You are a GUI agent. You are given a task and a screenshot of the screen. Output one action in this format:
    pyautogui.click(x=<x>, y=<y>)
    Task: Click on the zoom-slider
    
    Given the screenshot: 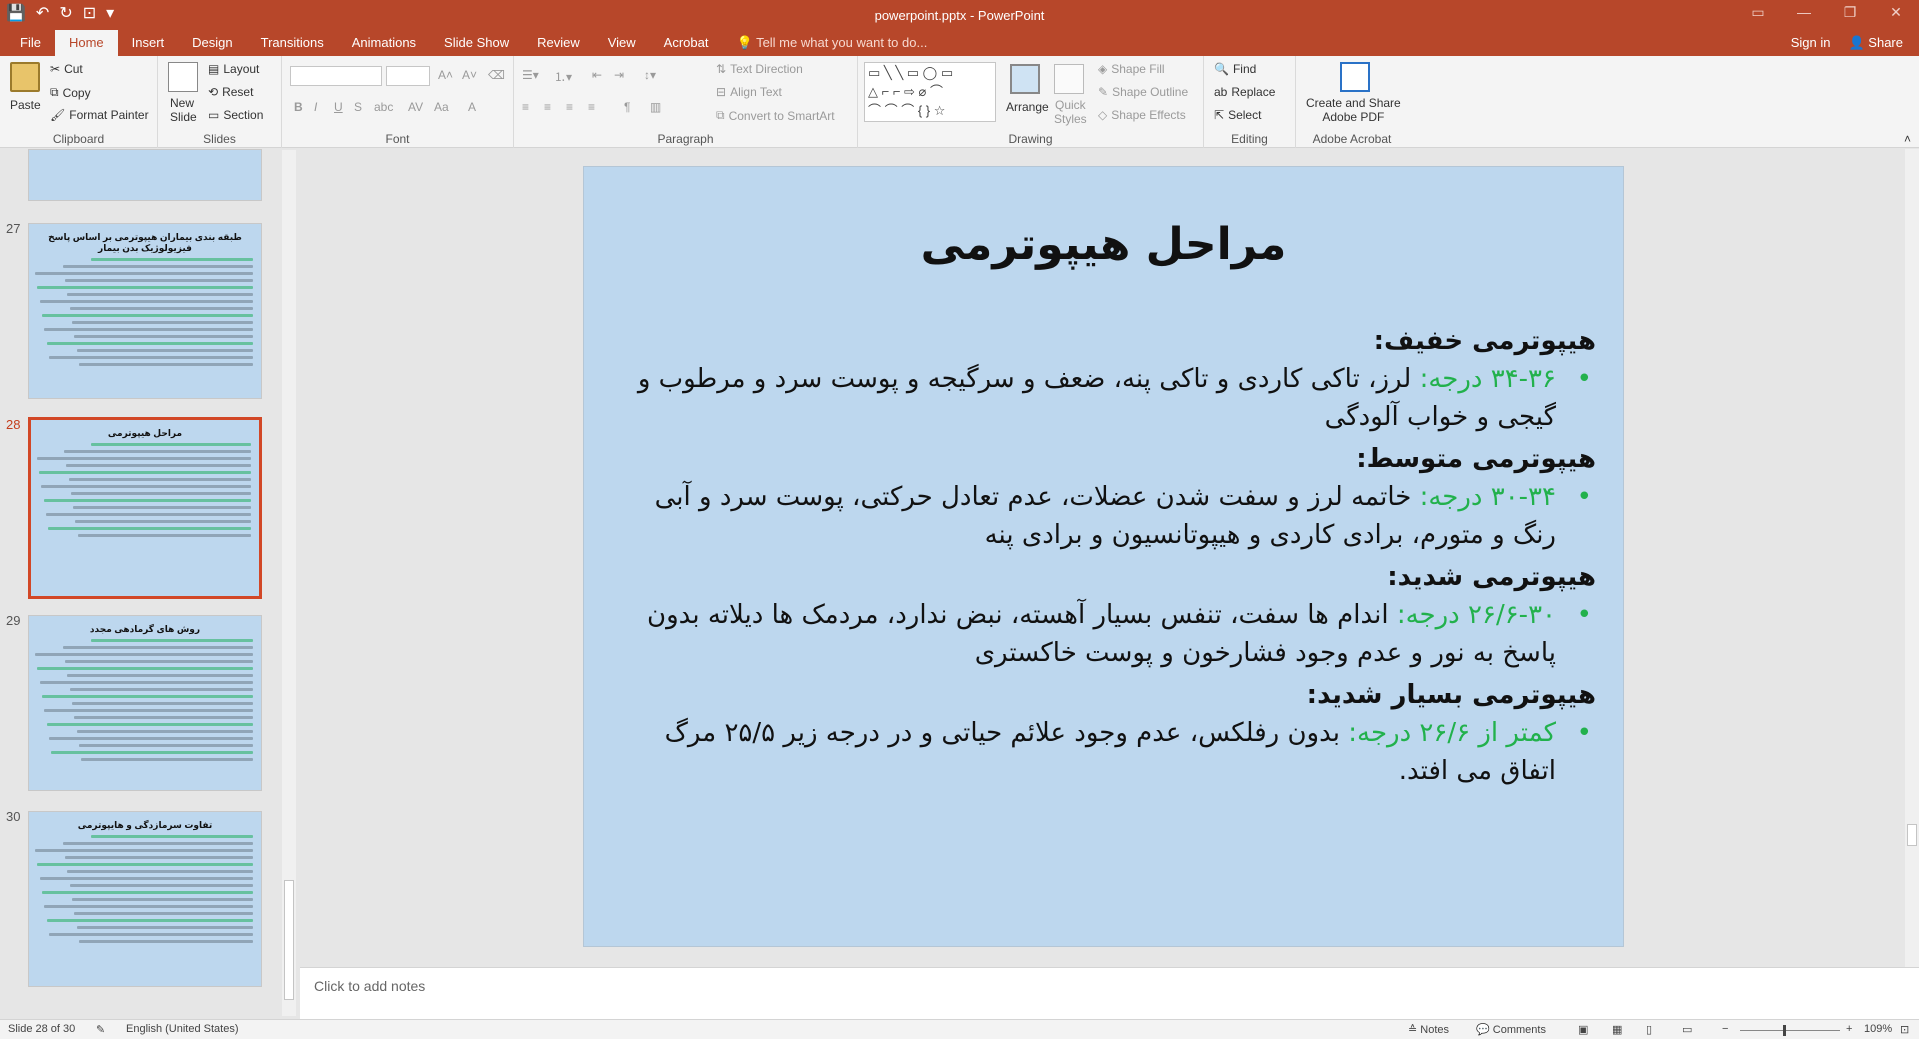 What is the action you would take?
    pyautogui.click(x=1790, y=1030)
    